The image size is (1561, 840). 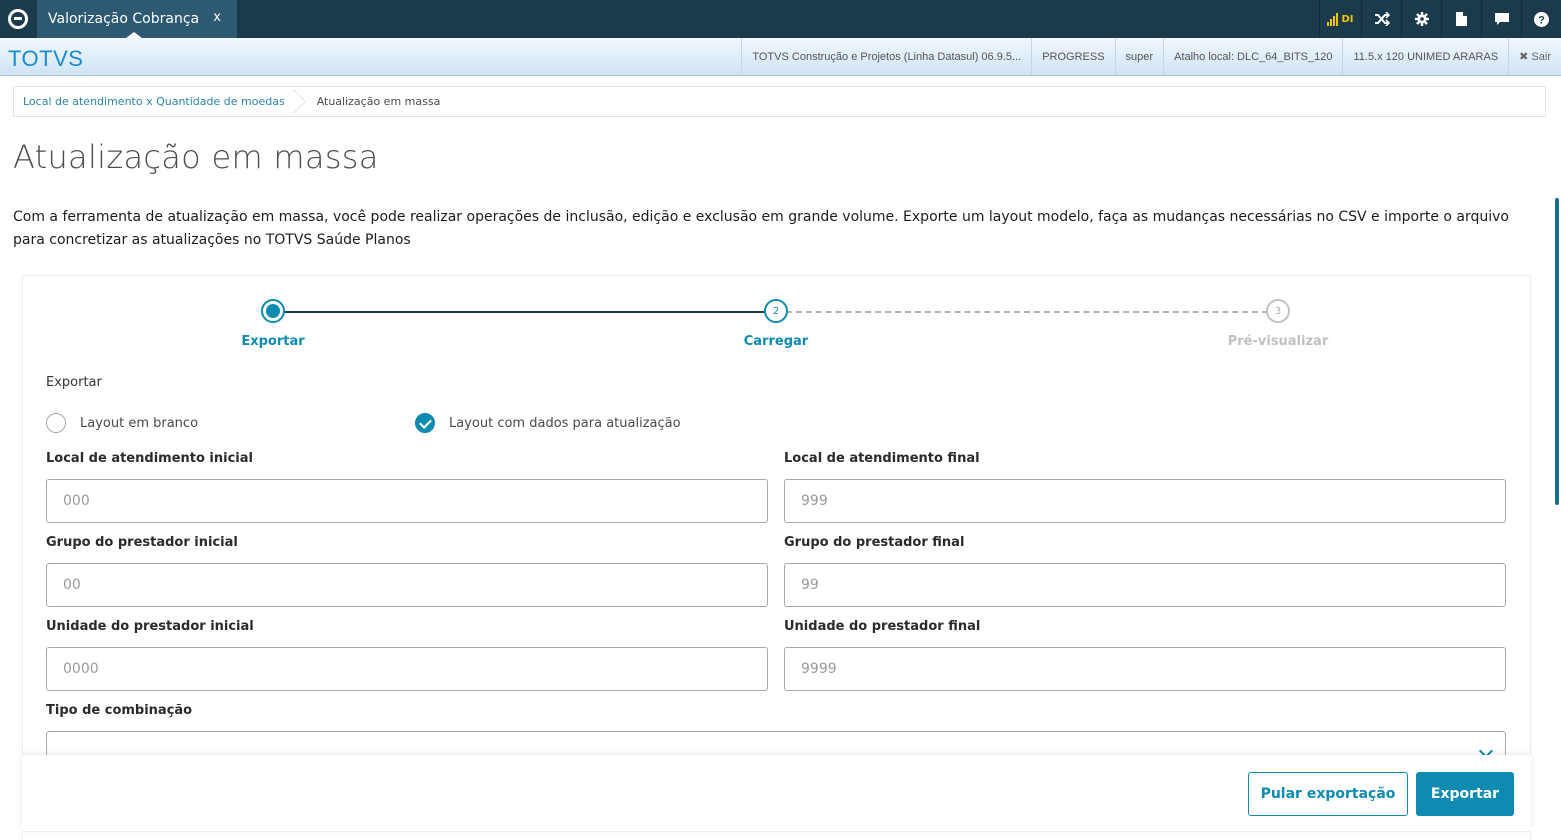 I want to click on chat-icon, so click(x=1501, y=19).